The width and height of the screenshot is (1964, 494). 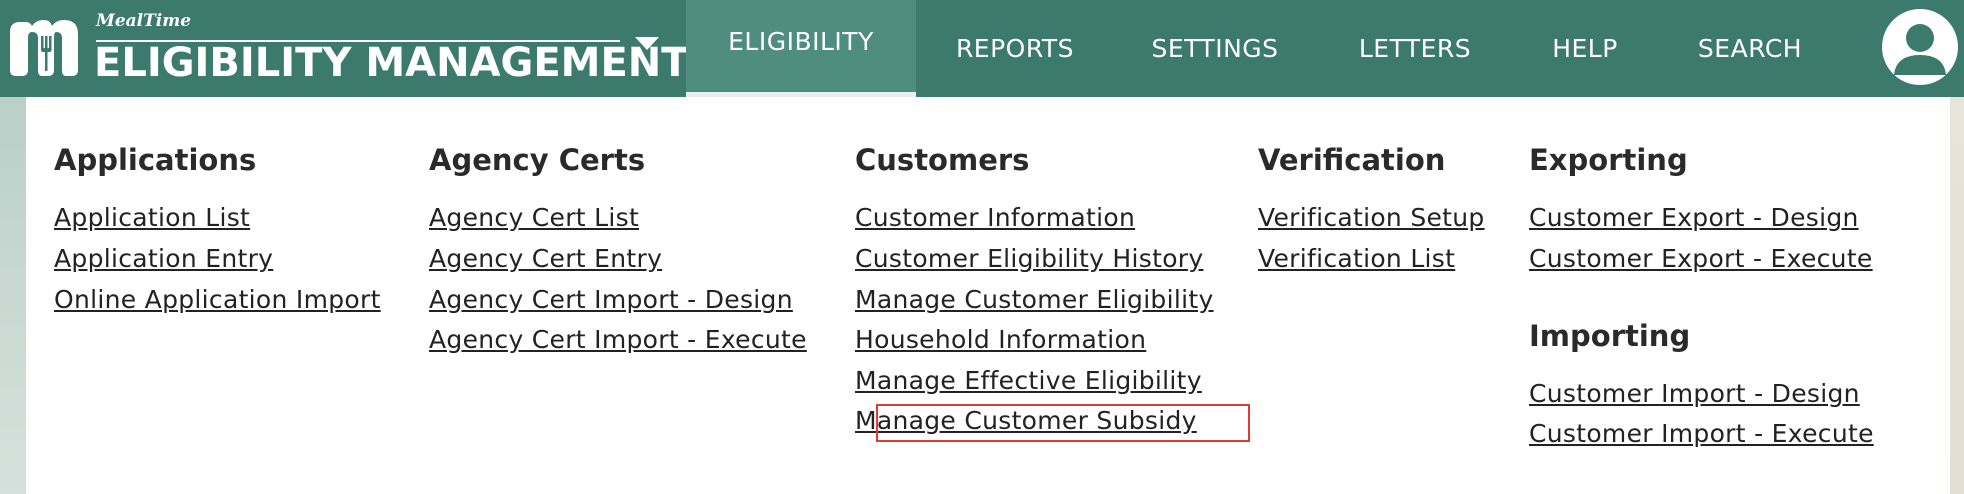 I want to click on menu-link-household-information: Household Information, so click(x=1000, y=339).